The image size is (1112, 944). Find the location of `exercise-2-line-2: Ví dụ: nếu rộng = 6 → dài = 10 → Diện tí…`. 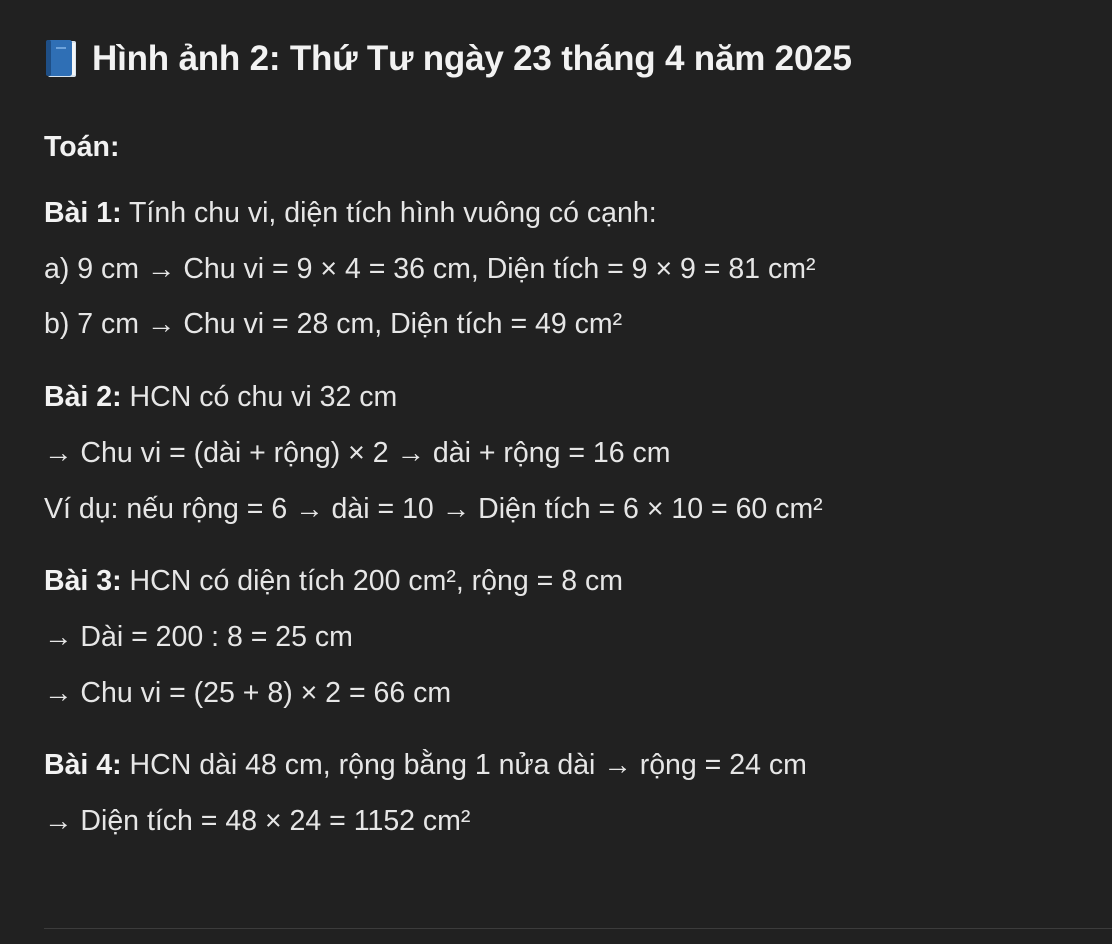

exercise-2-line-2: Ví dụ: nếu rộng = 6 → dài = 10 → Diện tí… is located at coordinates (433, 509).